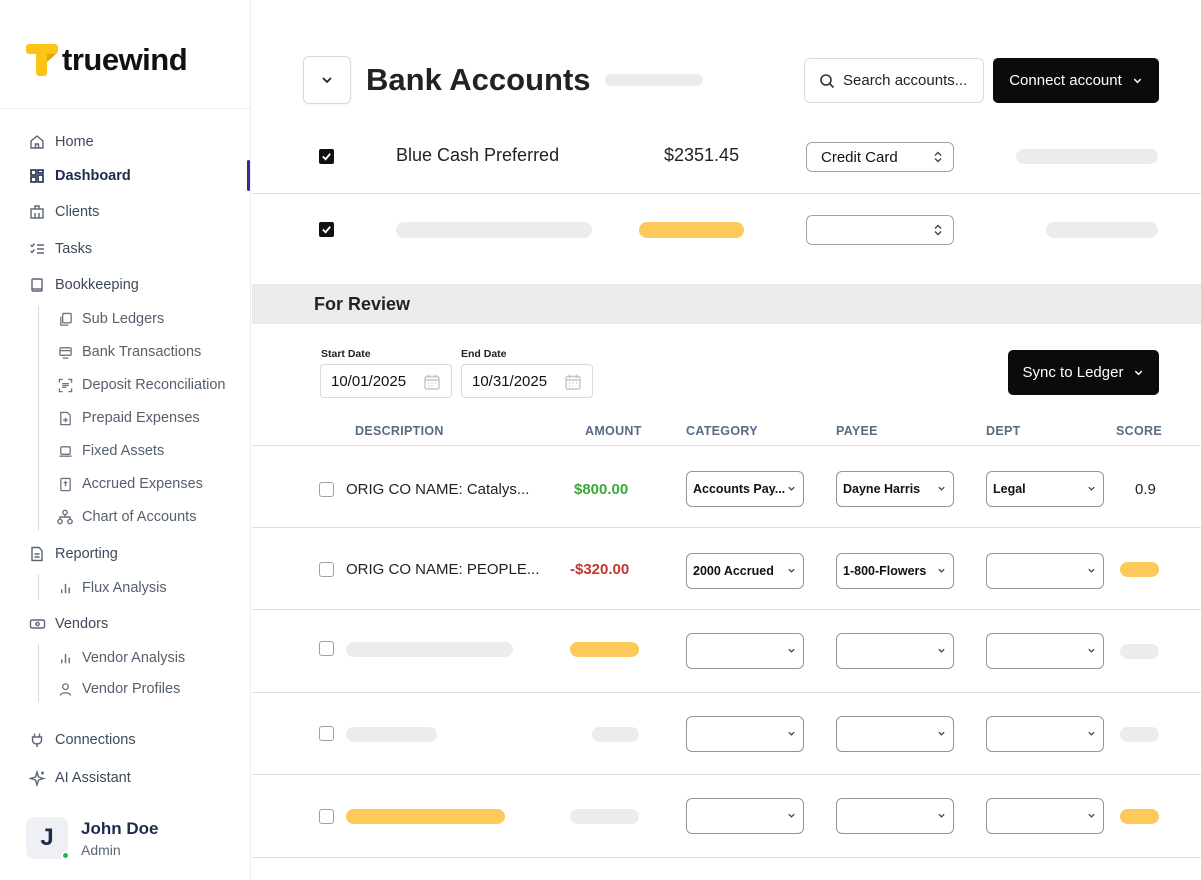 The width and height of the screenshot is (1201, 880). What do you see at coordinates (37, 554) in the screenshot?
I see `report-icon` at bounding box center [37, 554].